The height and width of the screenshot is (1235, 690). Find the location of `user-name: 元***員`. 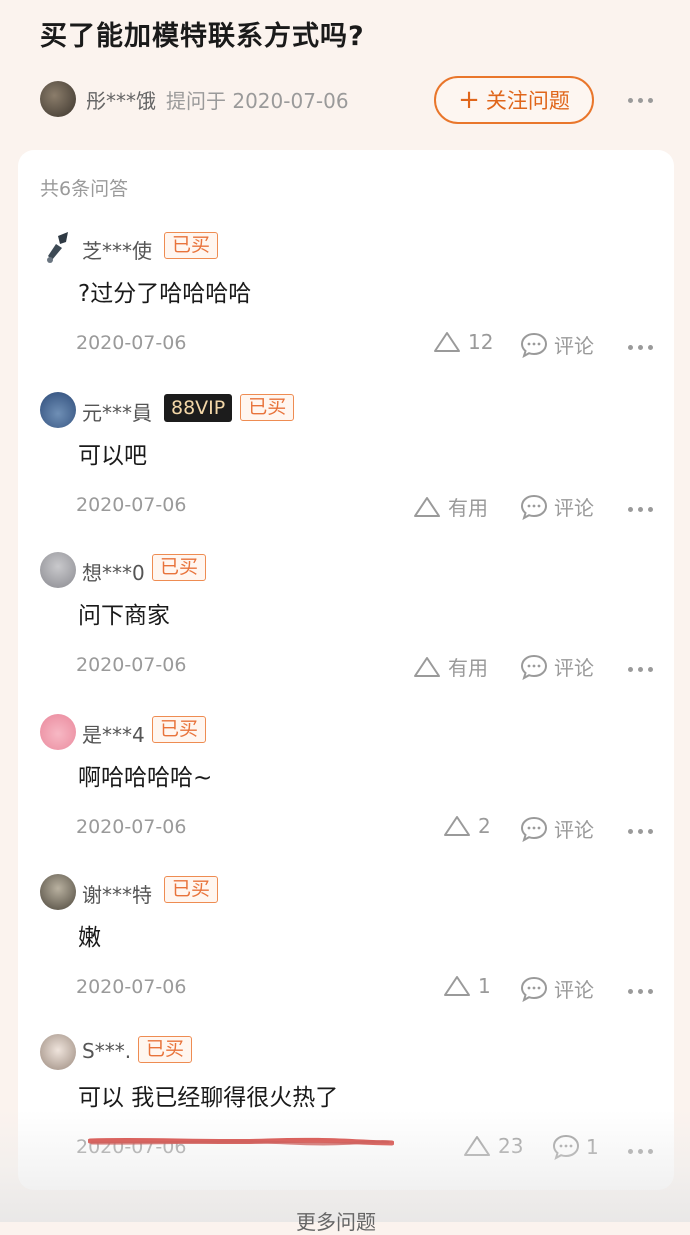

user-name: 元***員 is located at coordinates (117, 411).